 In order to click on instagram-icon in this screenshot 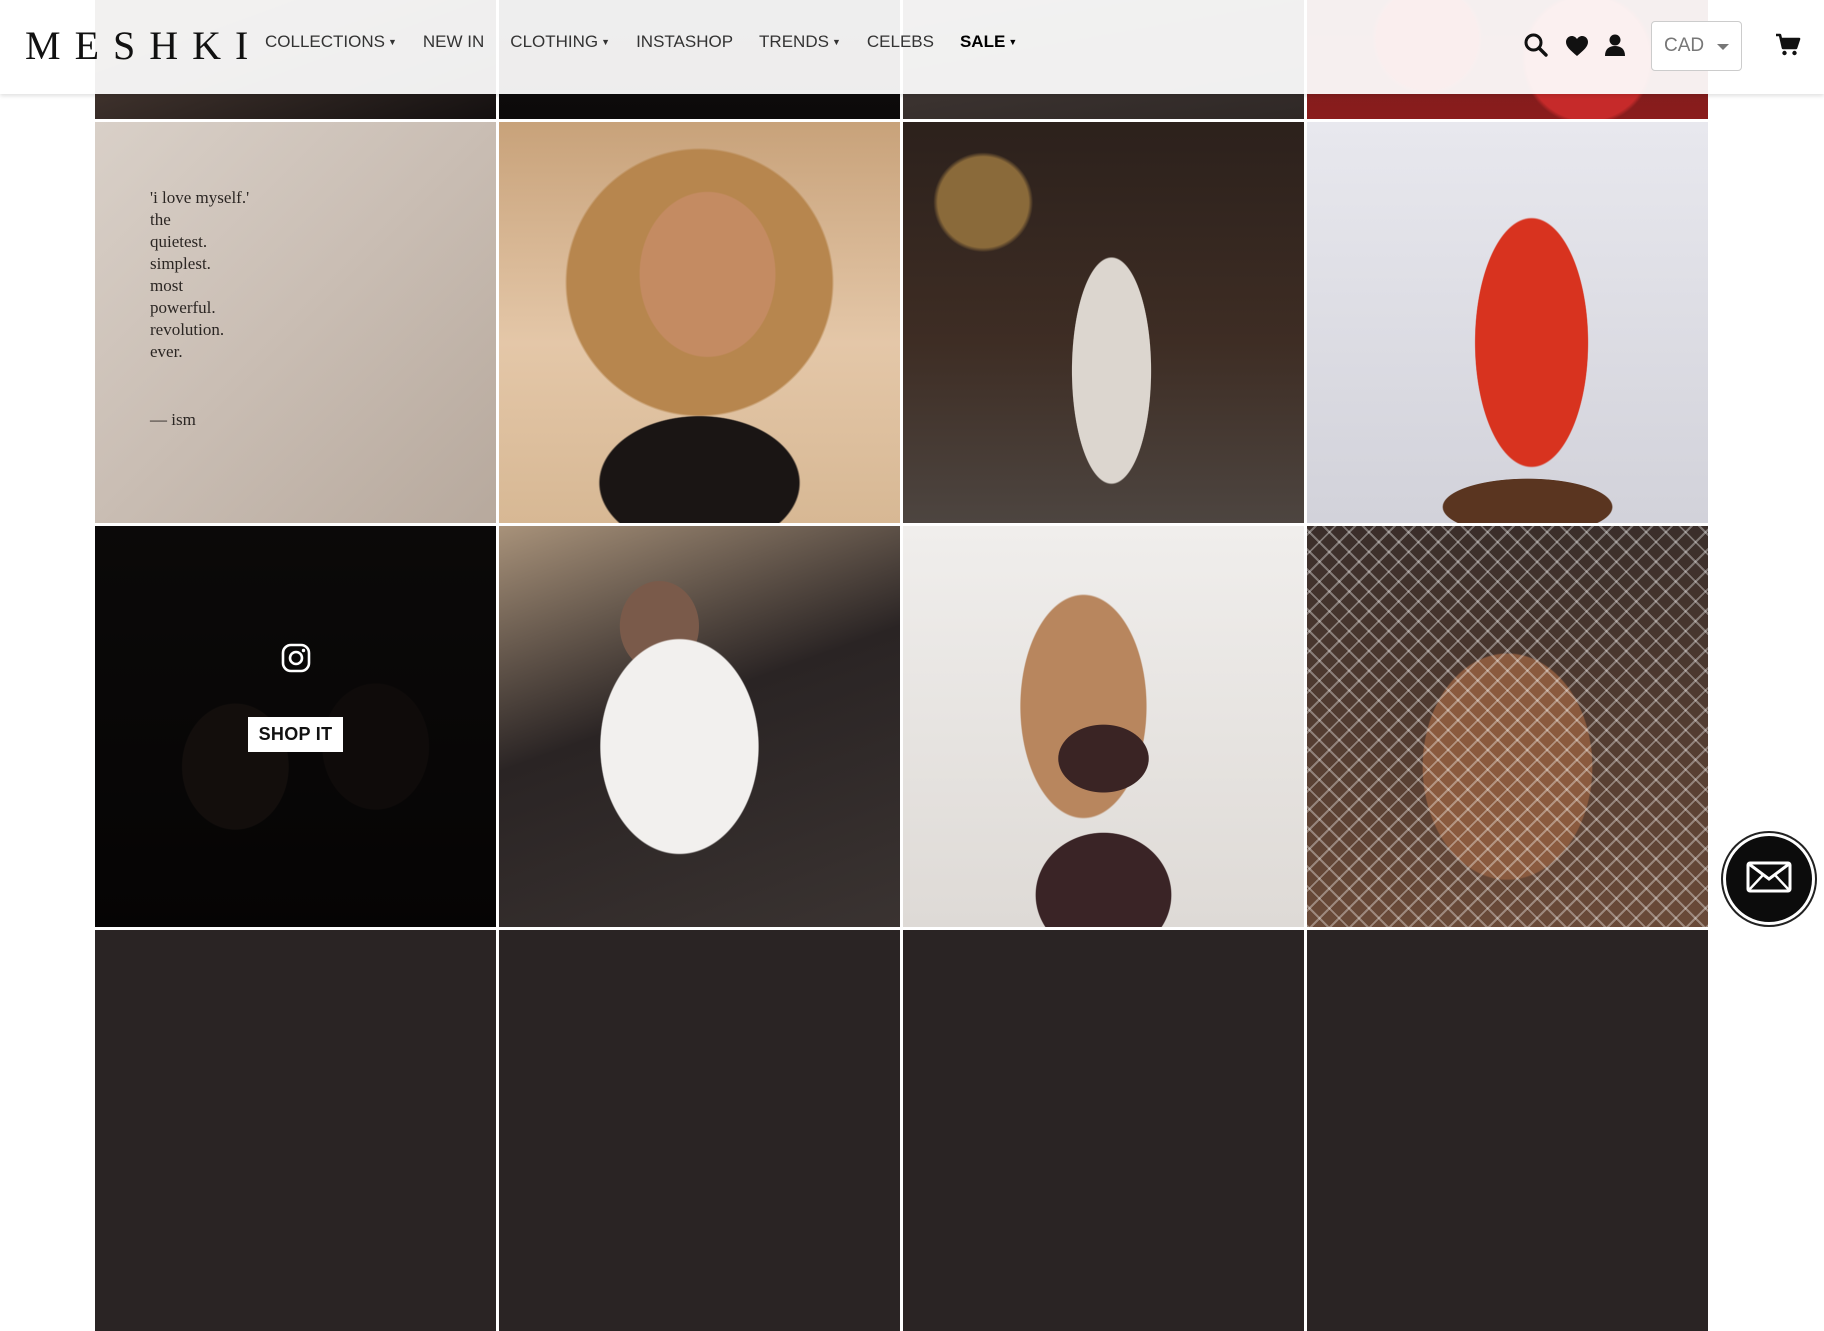, I will do `click(296, 660)`.